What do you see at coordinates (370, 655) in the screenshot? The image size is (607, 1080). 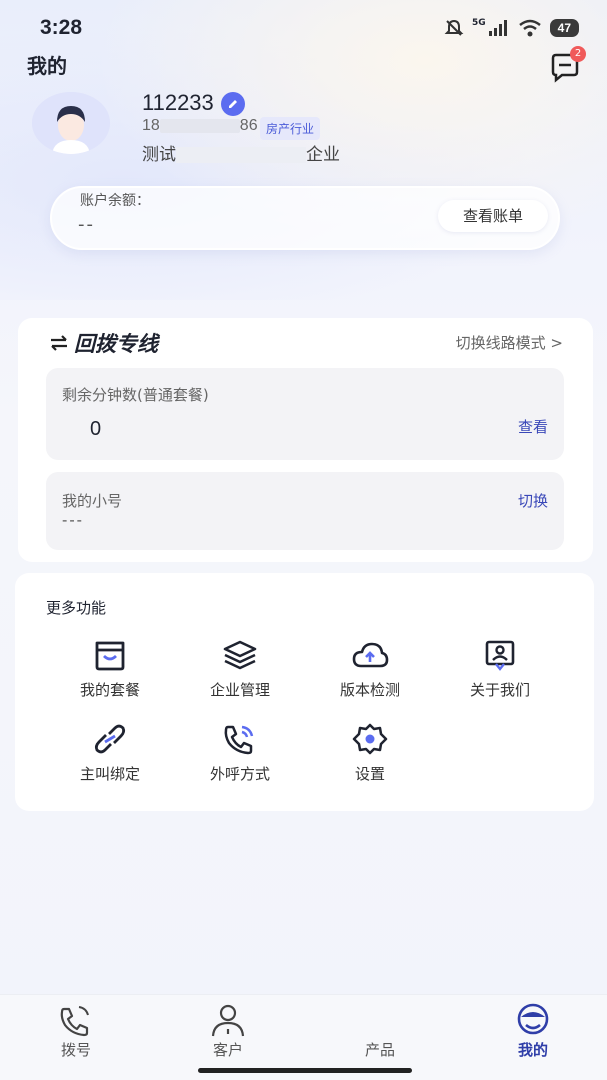 I see `cloud-upload-icon` at bounding box center [370, 655].